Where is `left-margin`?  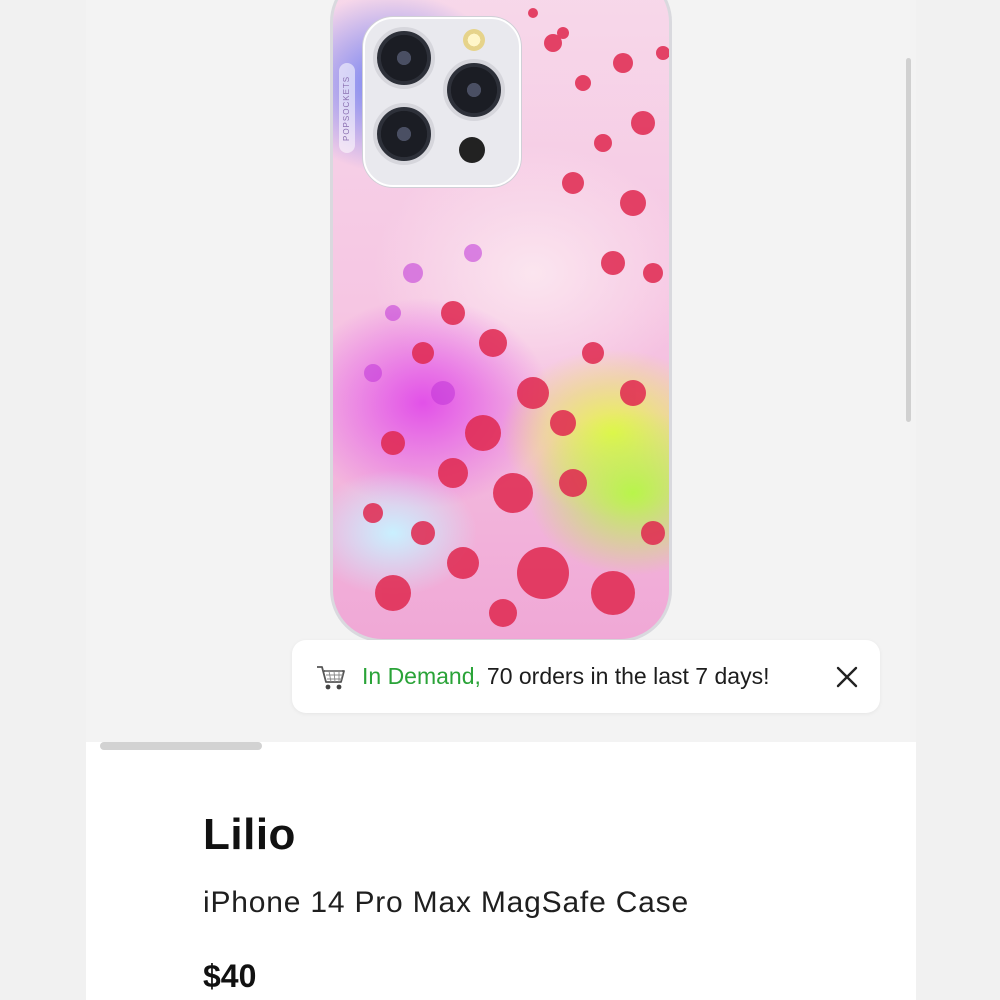
left-margin is located at coordinates (43, 500).